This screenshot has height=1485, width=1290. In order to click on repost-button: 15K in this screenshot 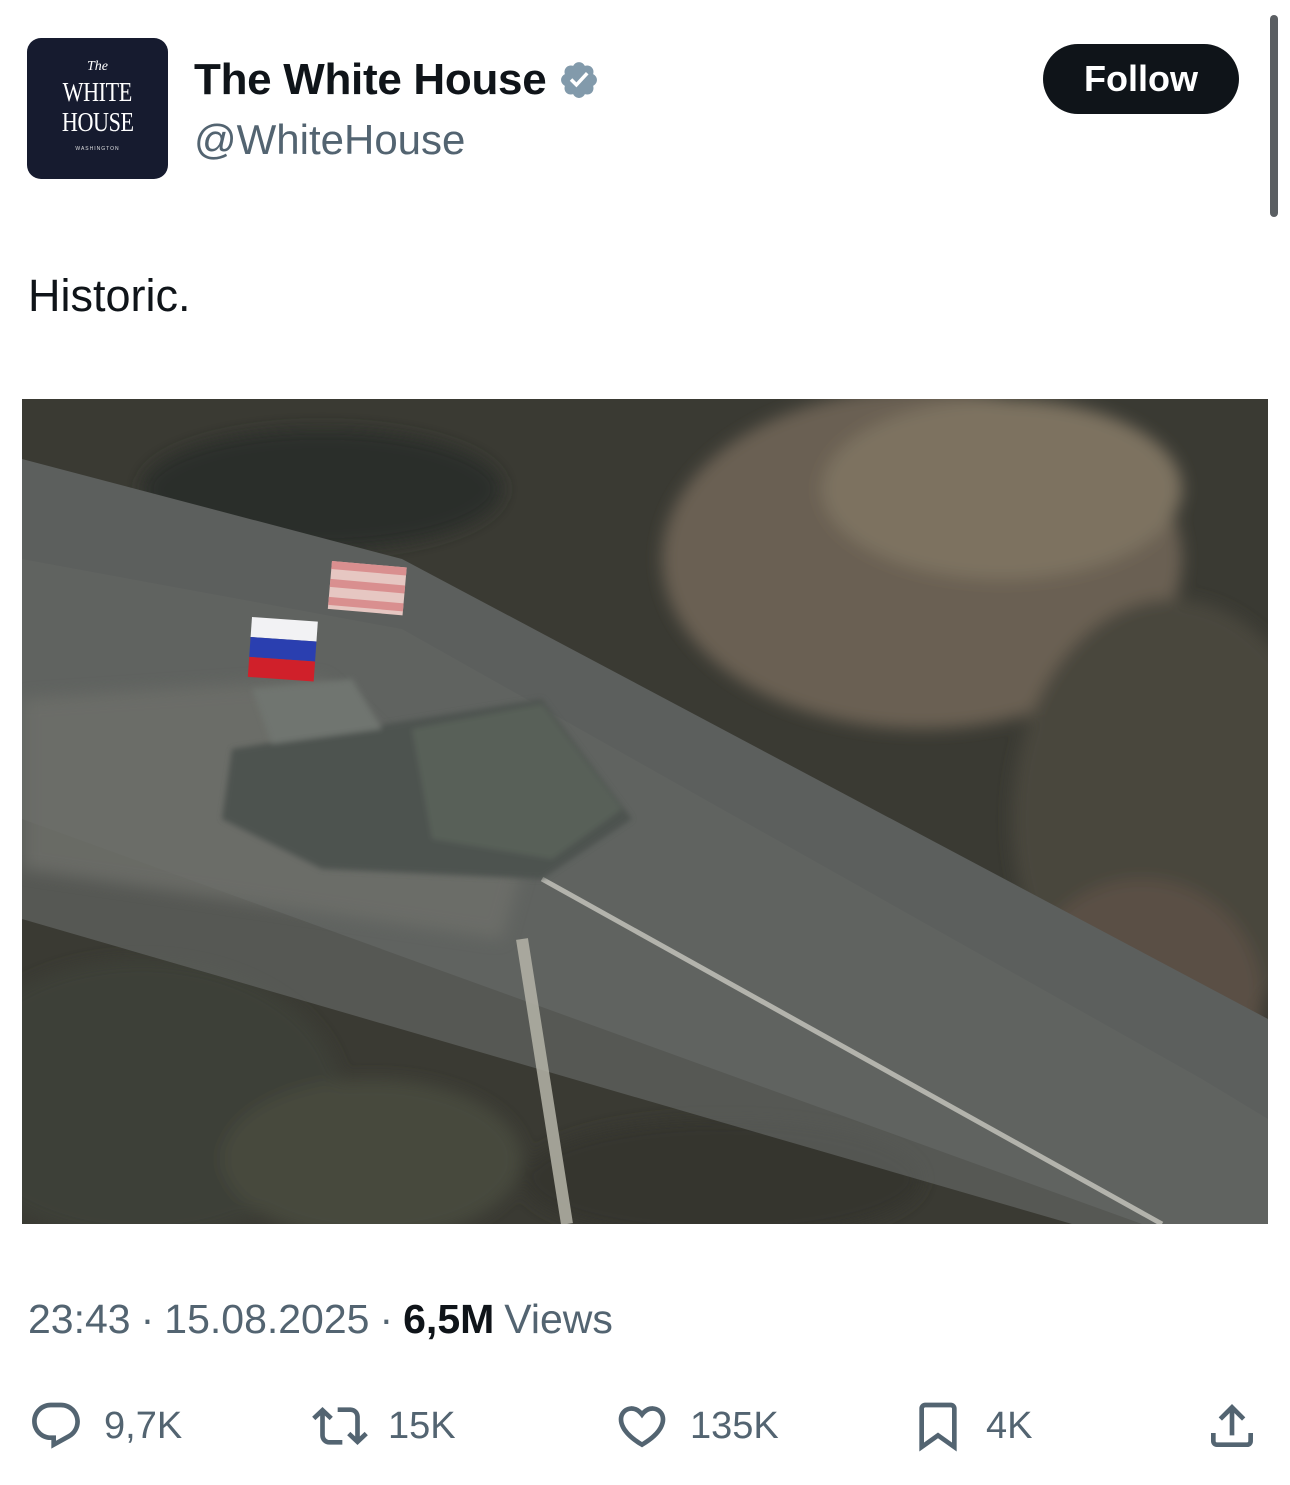, I will do `click(384, 1426)`.